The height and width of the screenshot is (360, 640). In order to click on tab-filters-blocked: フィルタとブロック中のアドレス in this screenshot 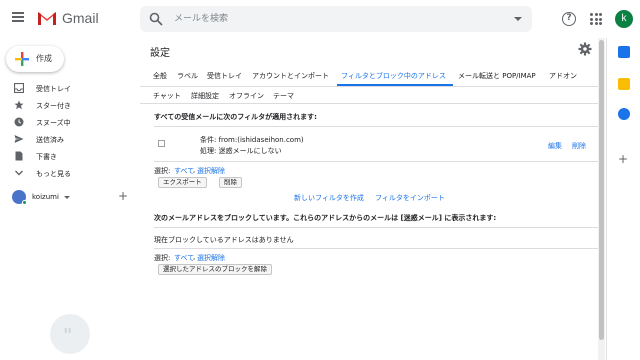, I will do `click(393, 76)`.